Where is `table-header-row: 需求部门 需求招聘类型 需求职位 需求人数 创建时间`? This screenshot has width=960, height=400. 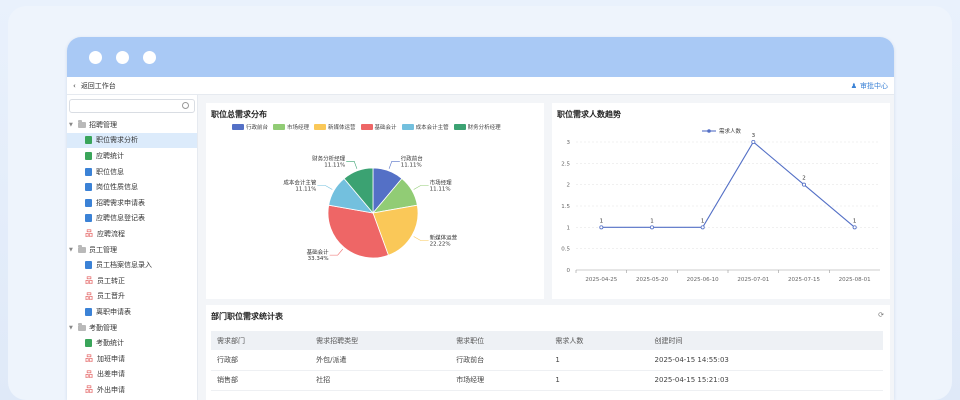 table-header-row: 需求部门 需求招聘类型 需求职位 需求人数 创建时间 is located at coordinates (547, 340).